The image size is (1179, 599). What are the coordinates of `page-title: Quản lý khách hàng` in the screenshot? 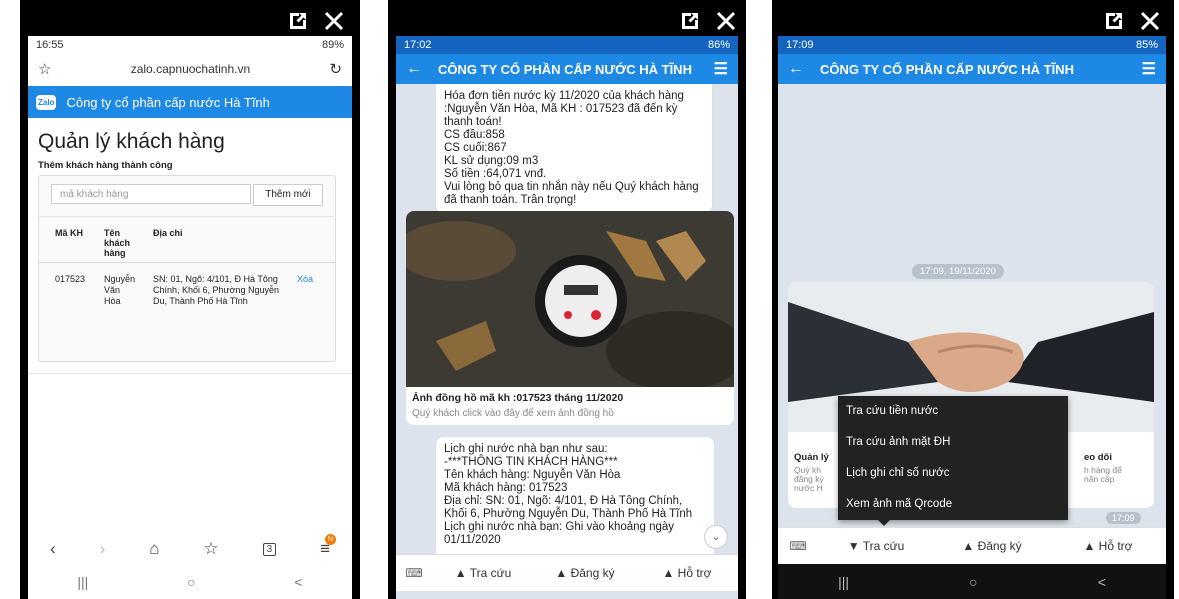 It's located at (131, 141).